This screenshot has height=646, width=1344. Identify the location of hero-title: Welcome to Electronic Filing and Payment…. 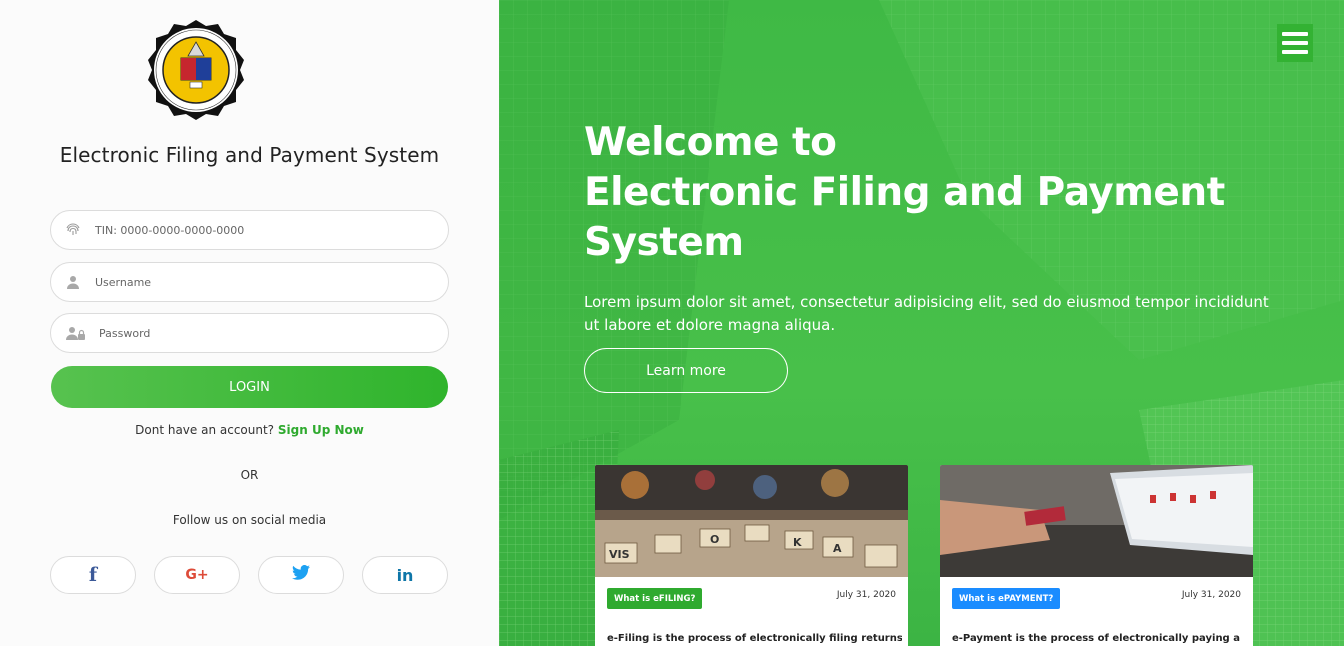
(934, 193).